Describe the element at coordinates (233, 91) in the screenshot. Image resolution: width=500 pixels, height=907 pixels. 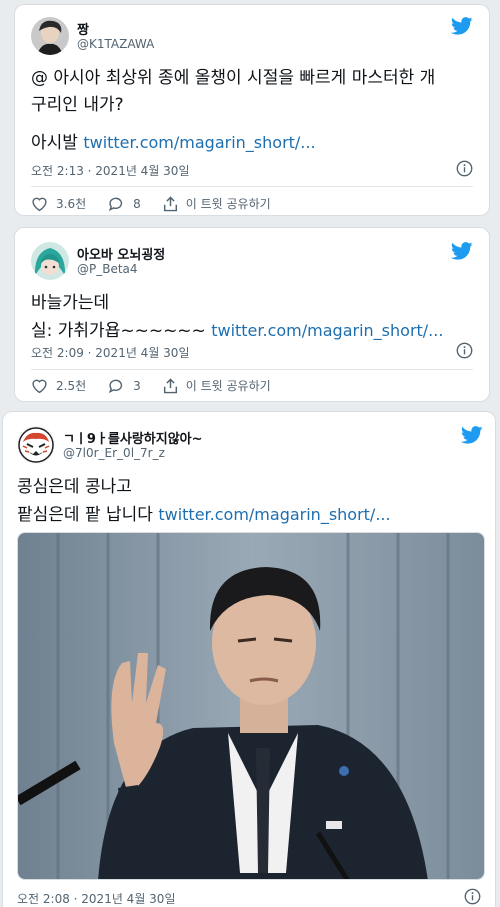
I see `tweet-text: @ 아시아 최상위 종에 올챙이 시절을 빠르게 마스터한 개 구리인 내가?` at that location.